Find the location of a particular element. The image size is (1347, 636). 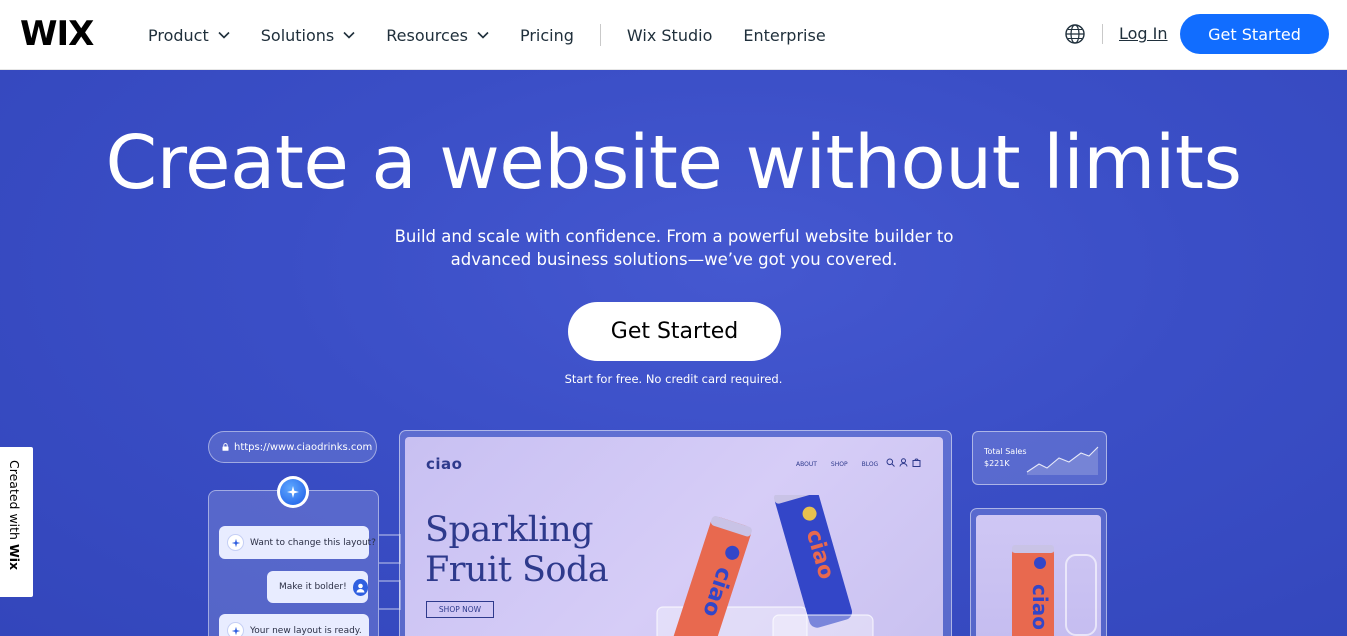

nav-item-resources: Resources is located at coordinates (437, 35).